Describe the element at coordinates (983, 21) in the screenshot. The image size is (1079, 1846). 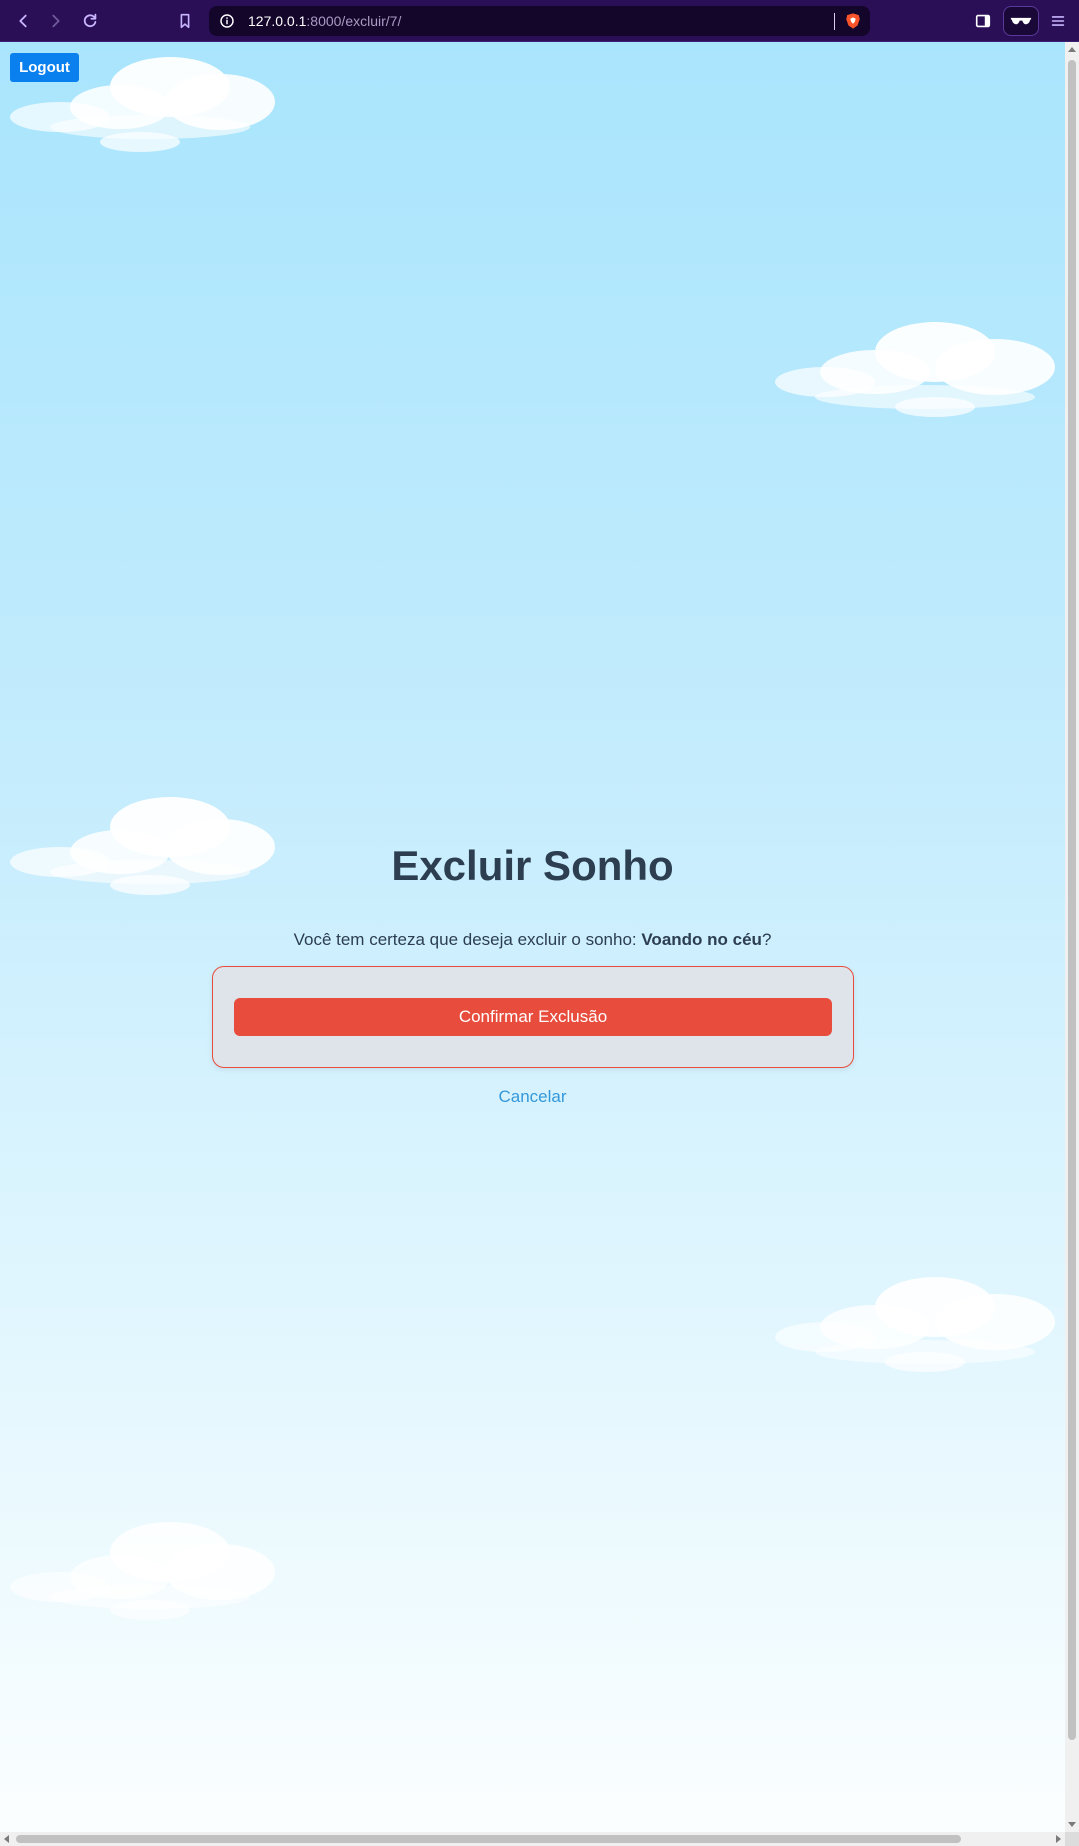
I see `sidebar-icon` at that location.